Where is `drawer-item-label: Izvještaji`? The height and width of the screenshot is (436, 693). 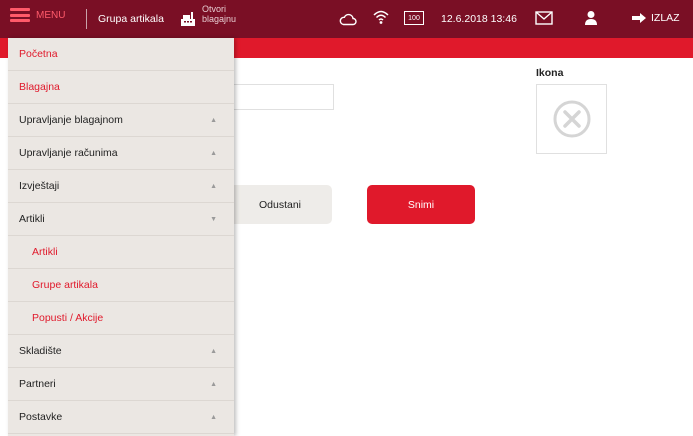 drawer-item-label: Izvještaji is located at coordinates (39, 186).